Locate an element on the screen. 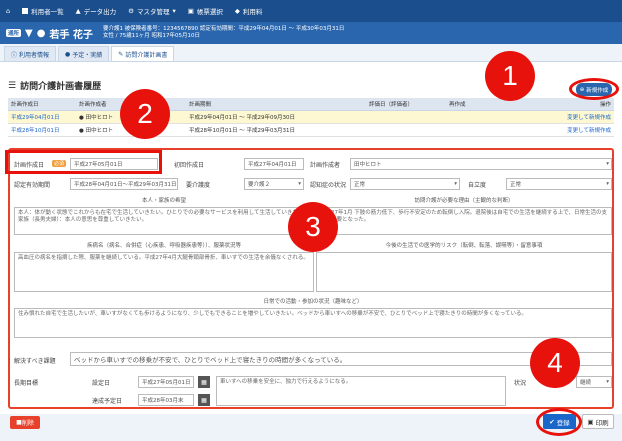 Image resolution: width=622 pixels, height=441 pixels. list-icon is located at coordinates (25, 11).